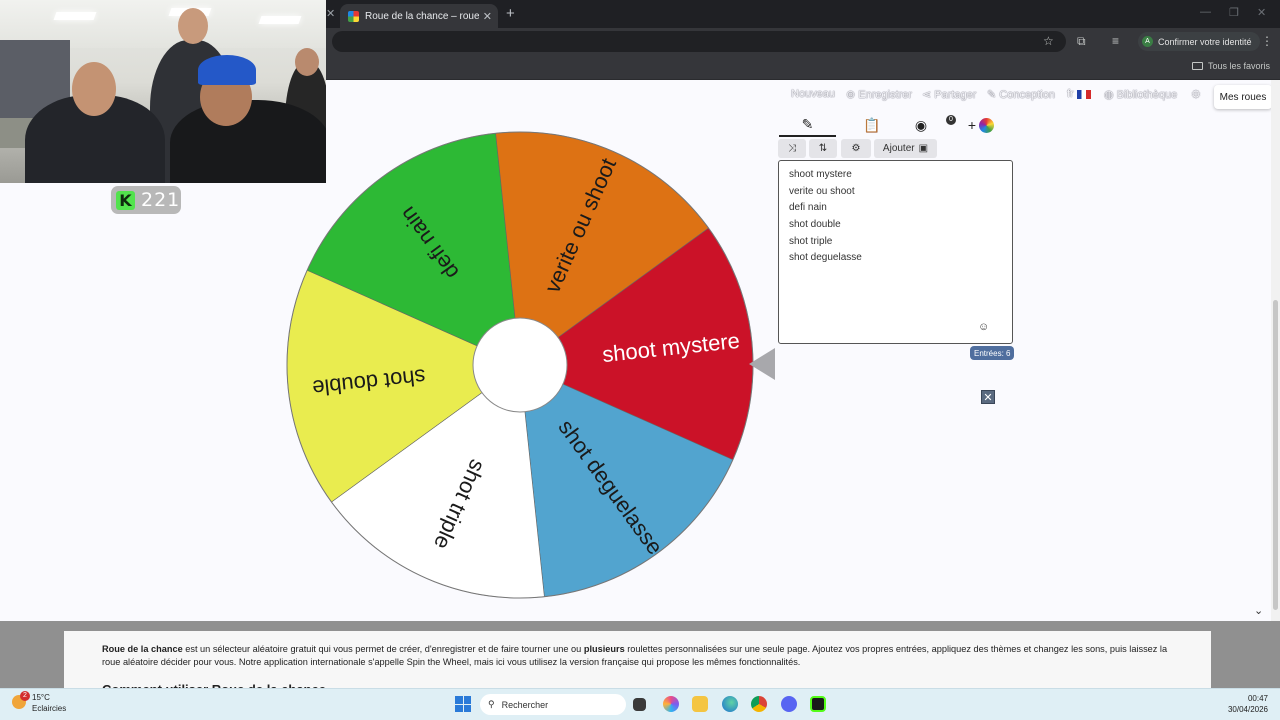  I want to click on kick-logo-icon: K, so click(125, 200).